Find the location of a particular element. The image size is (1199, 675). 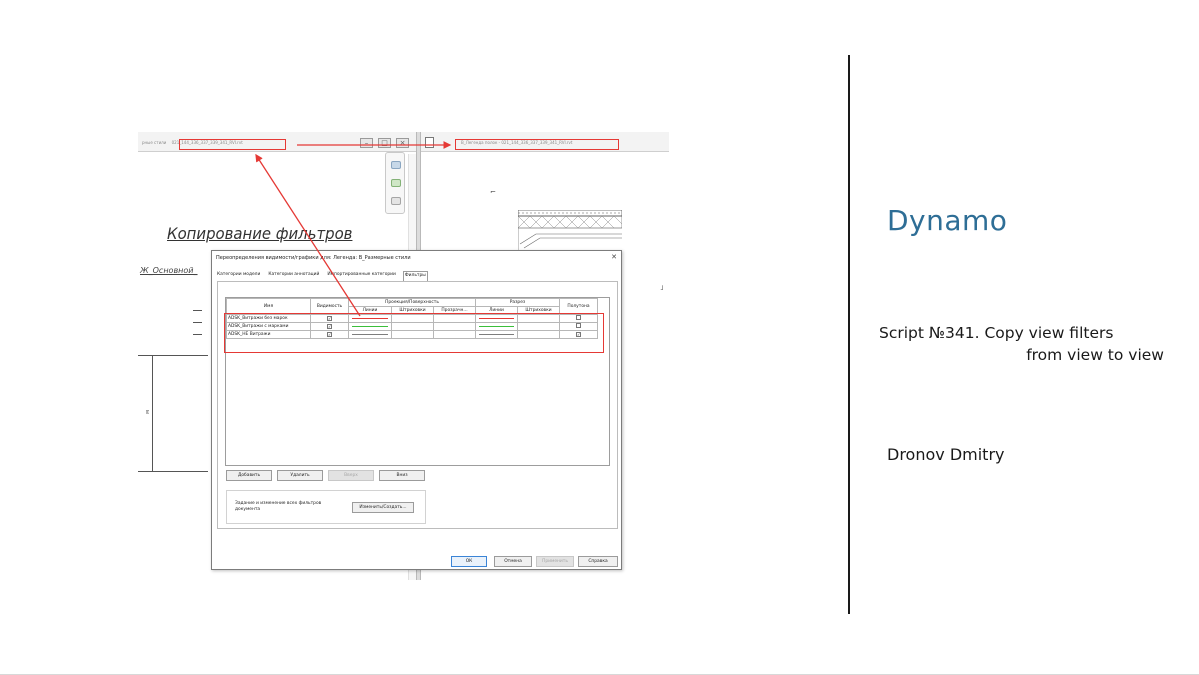

navigation-bar is located at coordinates (395, 183).